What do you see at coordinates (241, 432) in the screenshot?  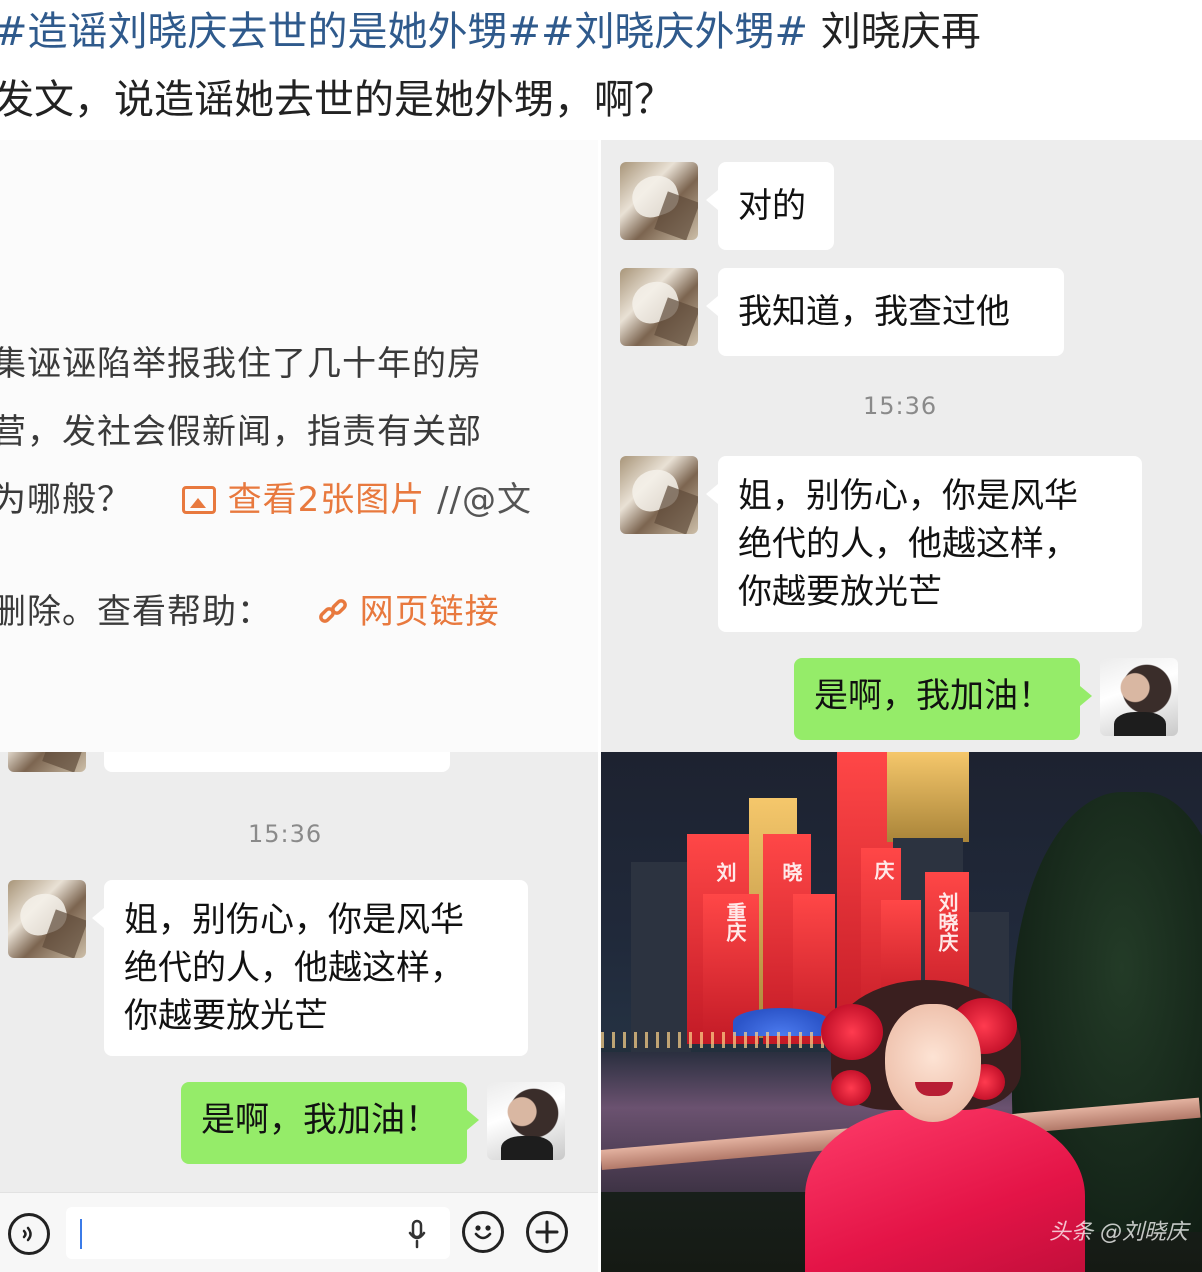 I see `notice-line-2: 营，发社会假新闻，指责有关部` at bounding box center [241, 432].